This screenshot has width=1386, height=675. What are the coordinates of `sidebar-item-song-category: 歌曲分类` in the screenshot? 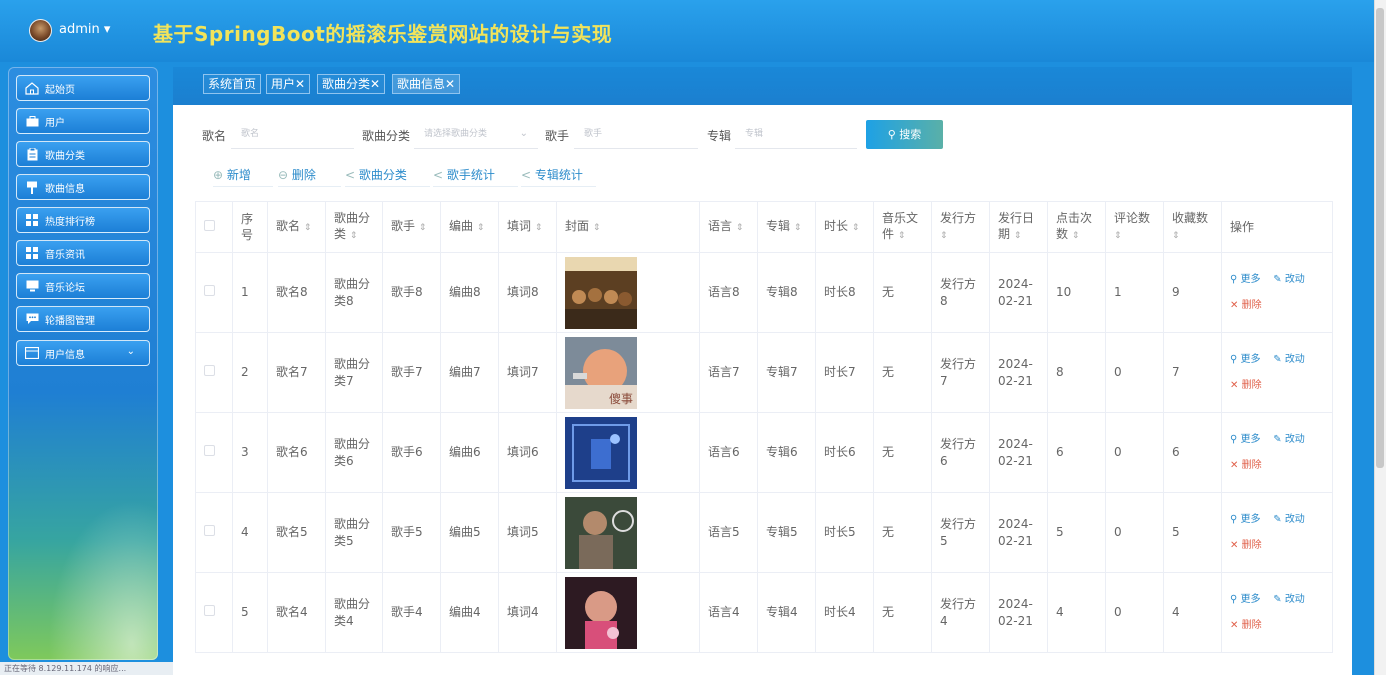 It's located at (83, 154).